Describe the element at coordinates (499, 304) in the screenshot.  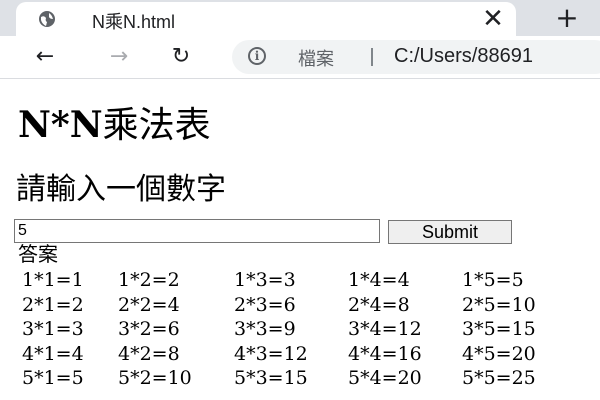
I see `table-cell: 2*5=10` at that location.